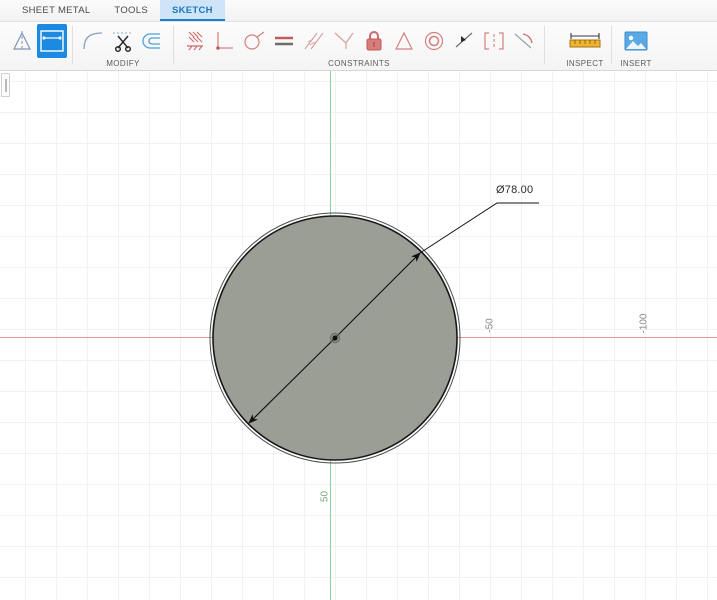  What do you see at coordinates (325, 496) in the screenshot?
I see `axis-tick-label-50: 50` at bounding box center [325, 496].